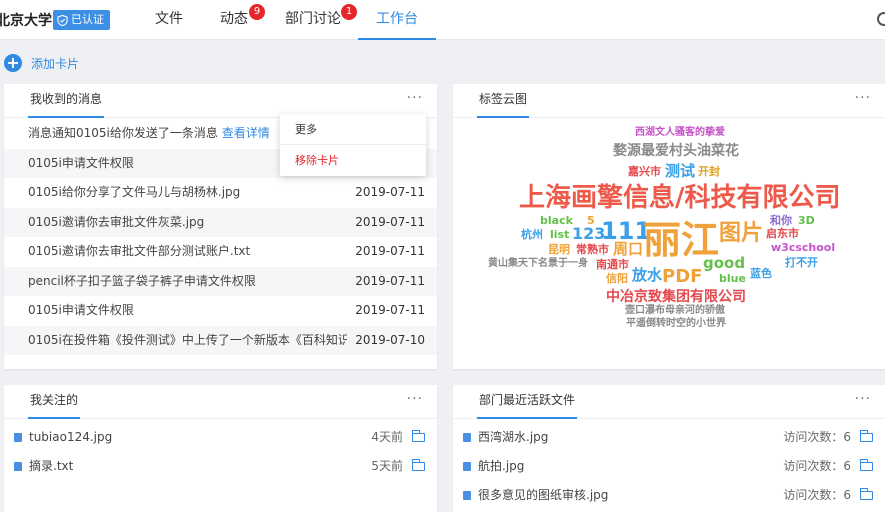  What do you see at coordinates (313, 20) in the screenshot?
I see `tab-department-discussion: 部门讨论` at bounding box center [313, 20].